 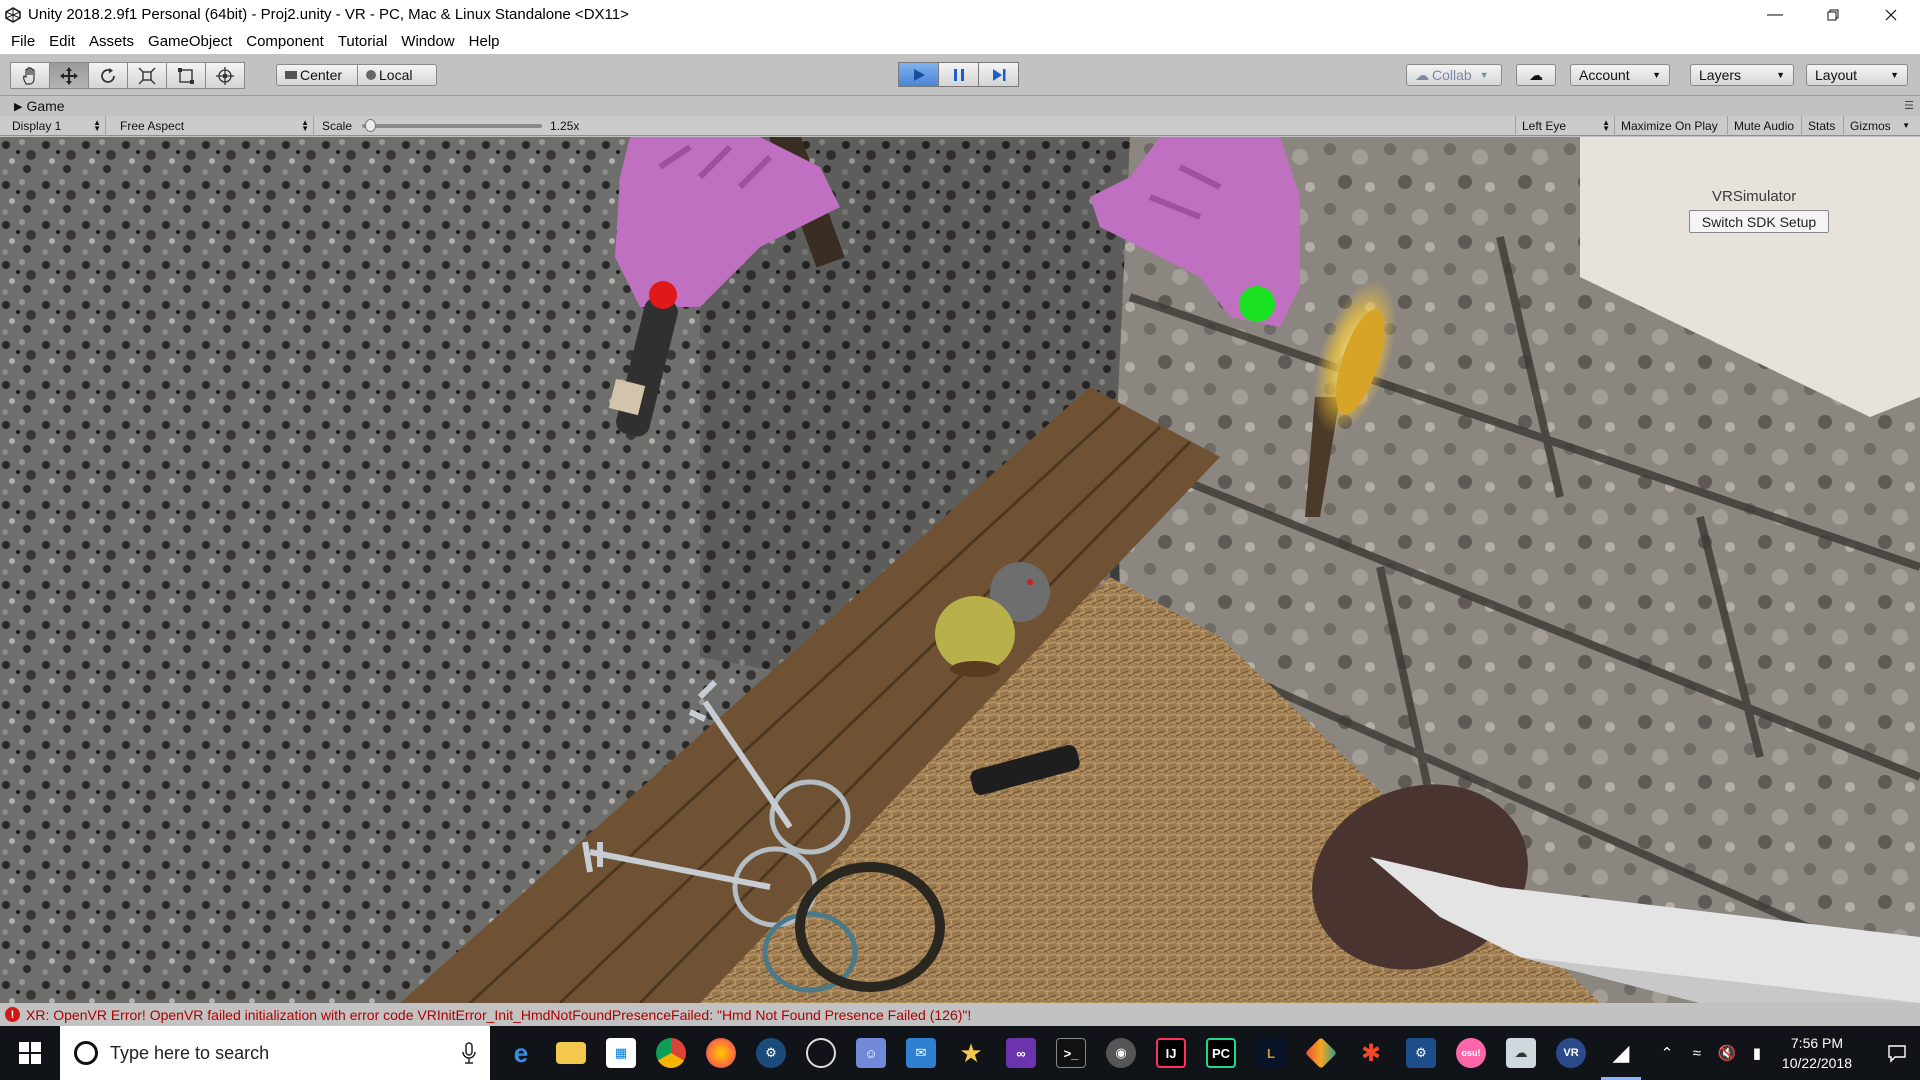 I want to click on rotate-tool-button, so click(x=108, y=75).